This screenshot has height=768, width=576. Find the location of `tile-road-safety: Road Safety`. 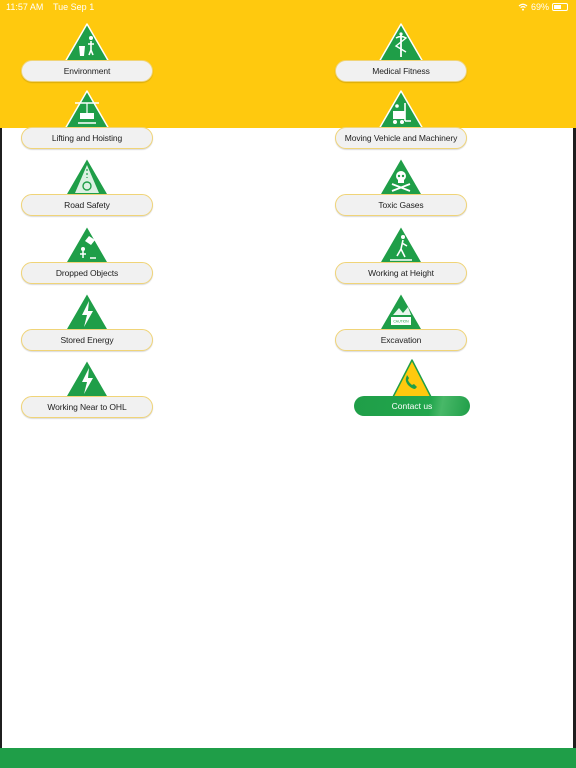

tile-road-safety: Road Safety is located at coordinates (87, 186).